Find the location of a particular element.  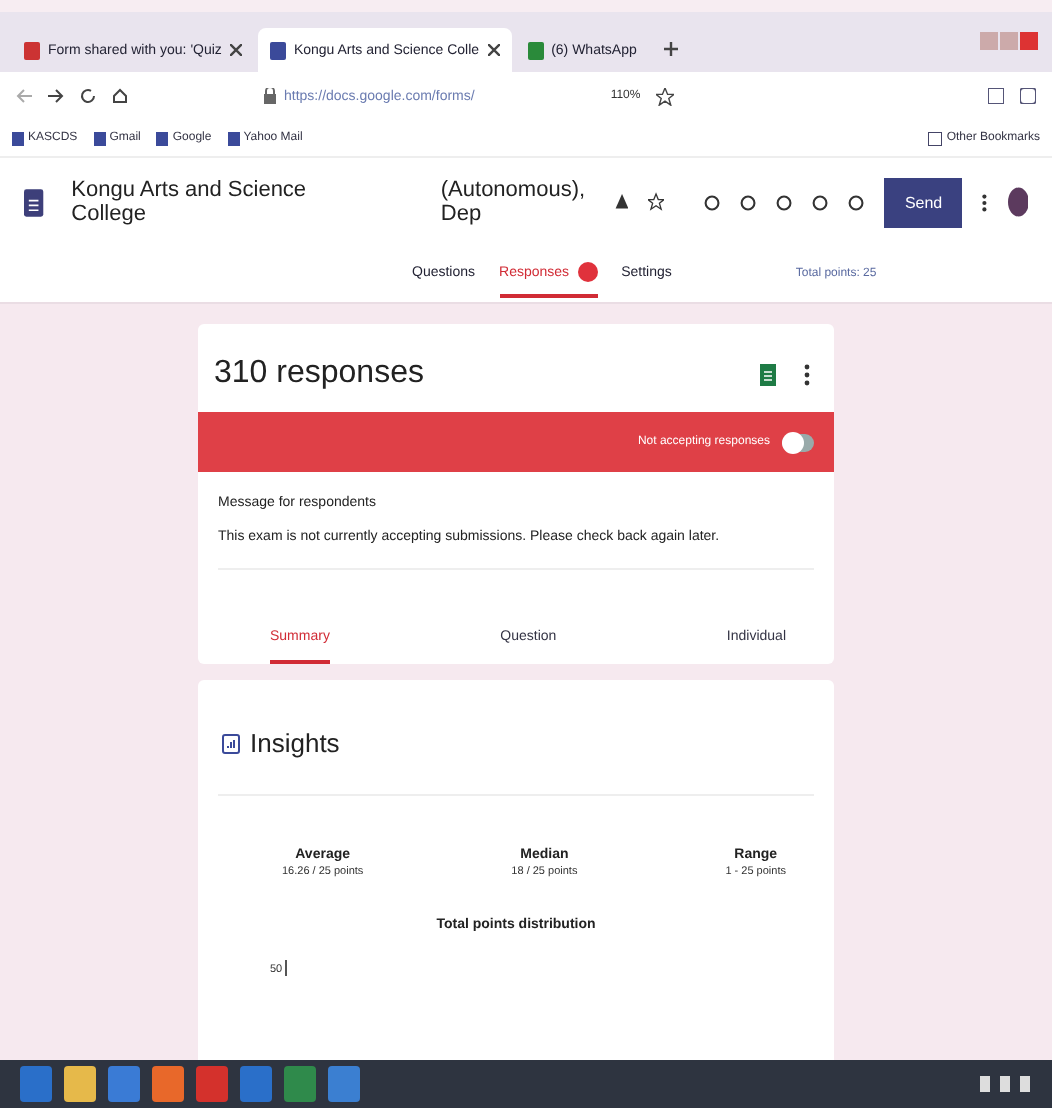

form-subtitle: (Autonomous), Dep is located at coordinates (514, 202).